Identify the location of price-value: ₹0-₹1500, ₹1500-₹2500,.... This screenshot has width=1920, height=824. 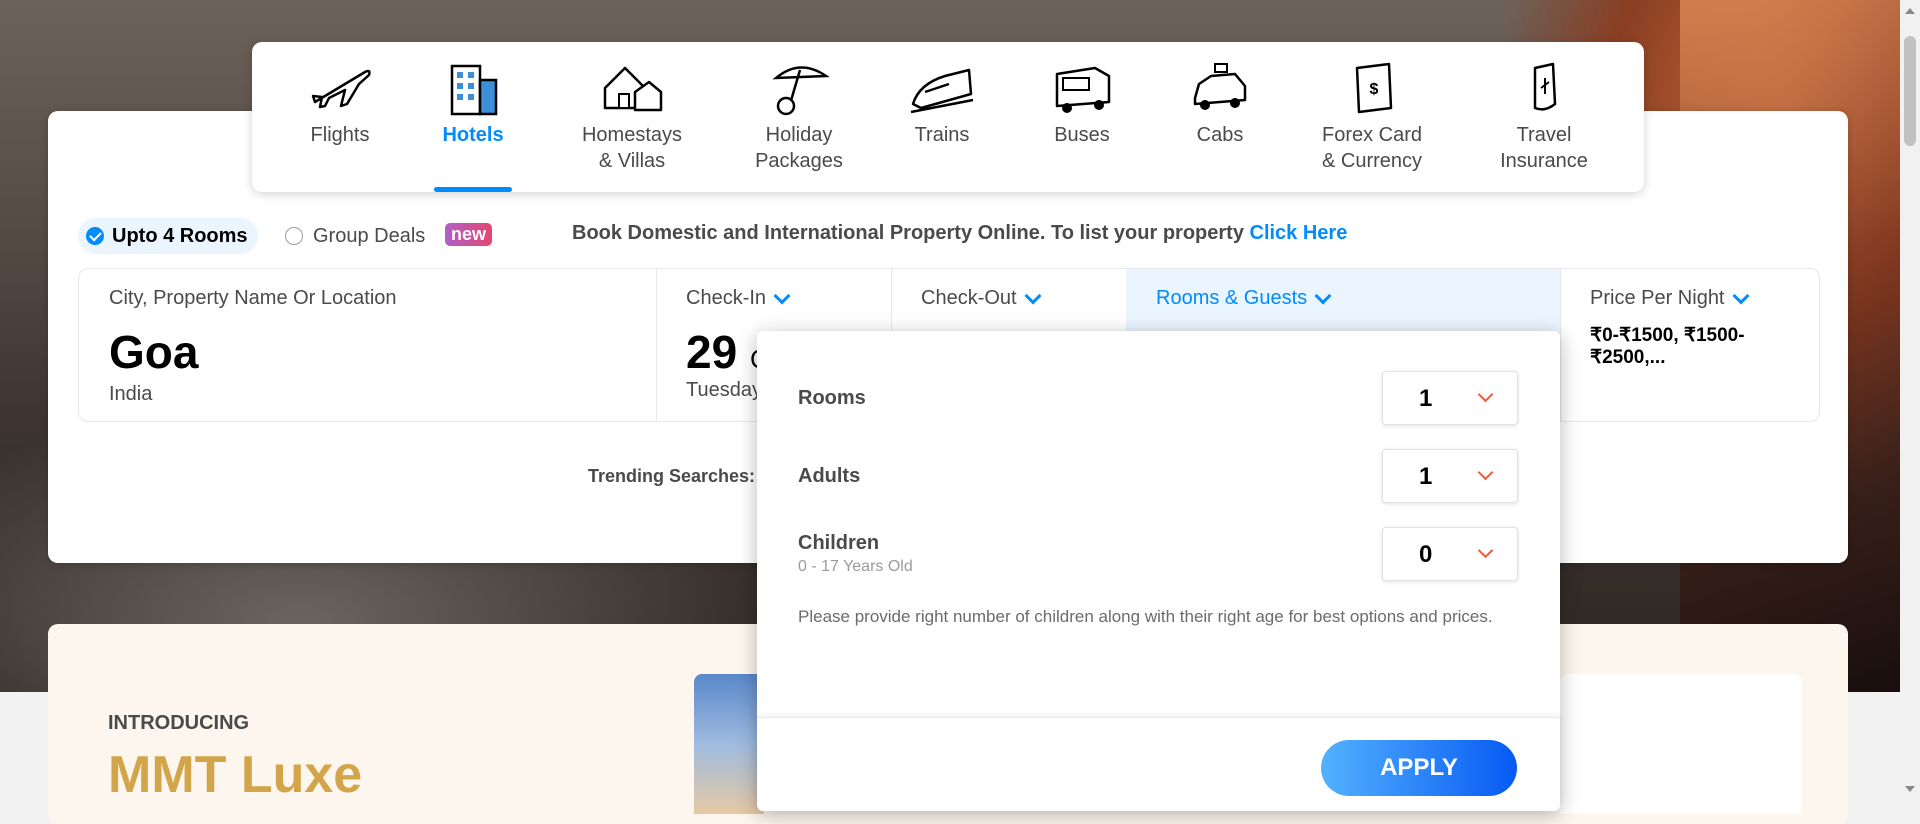
(1667, 346).